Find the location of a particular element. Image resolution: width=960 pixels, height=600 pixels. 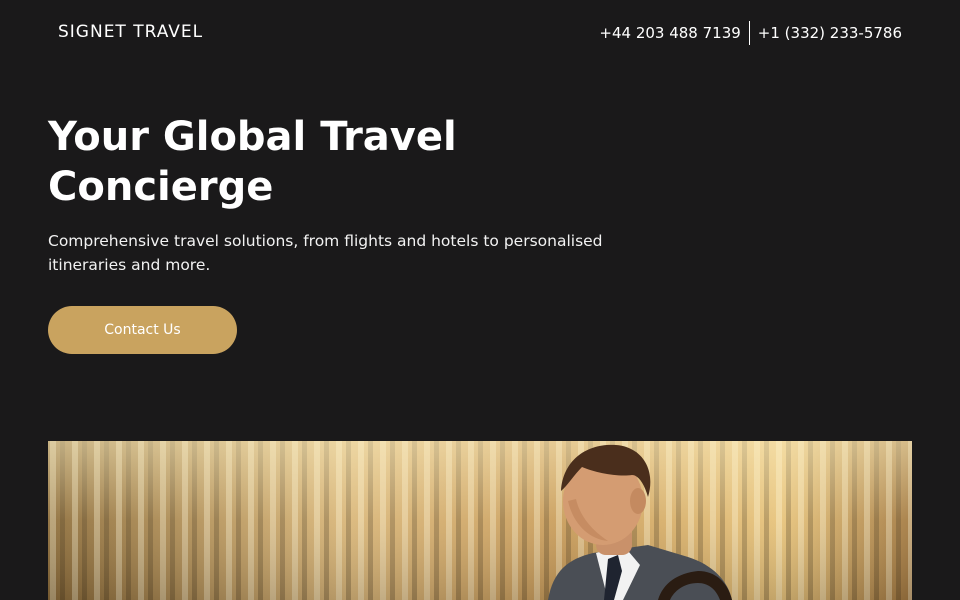

hero-title-line-1: Your Global Travel is located at coordinates (252, 137).